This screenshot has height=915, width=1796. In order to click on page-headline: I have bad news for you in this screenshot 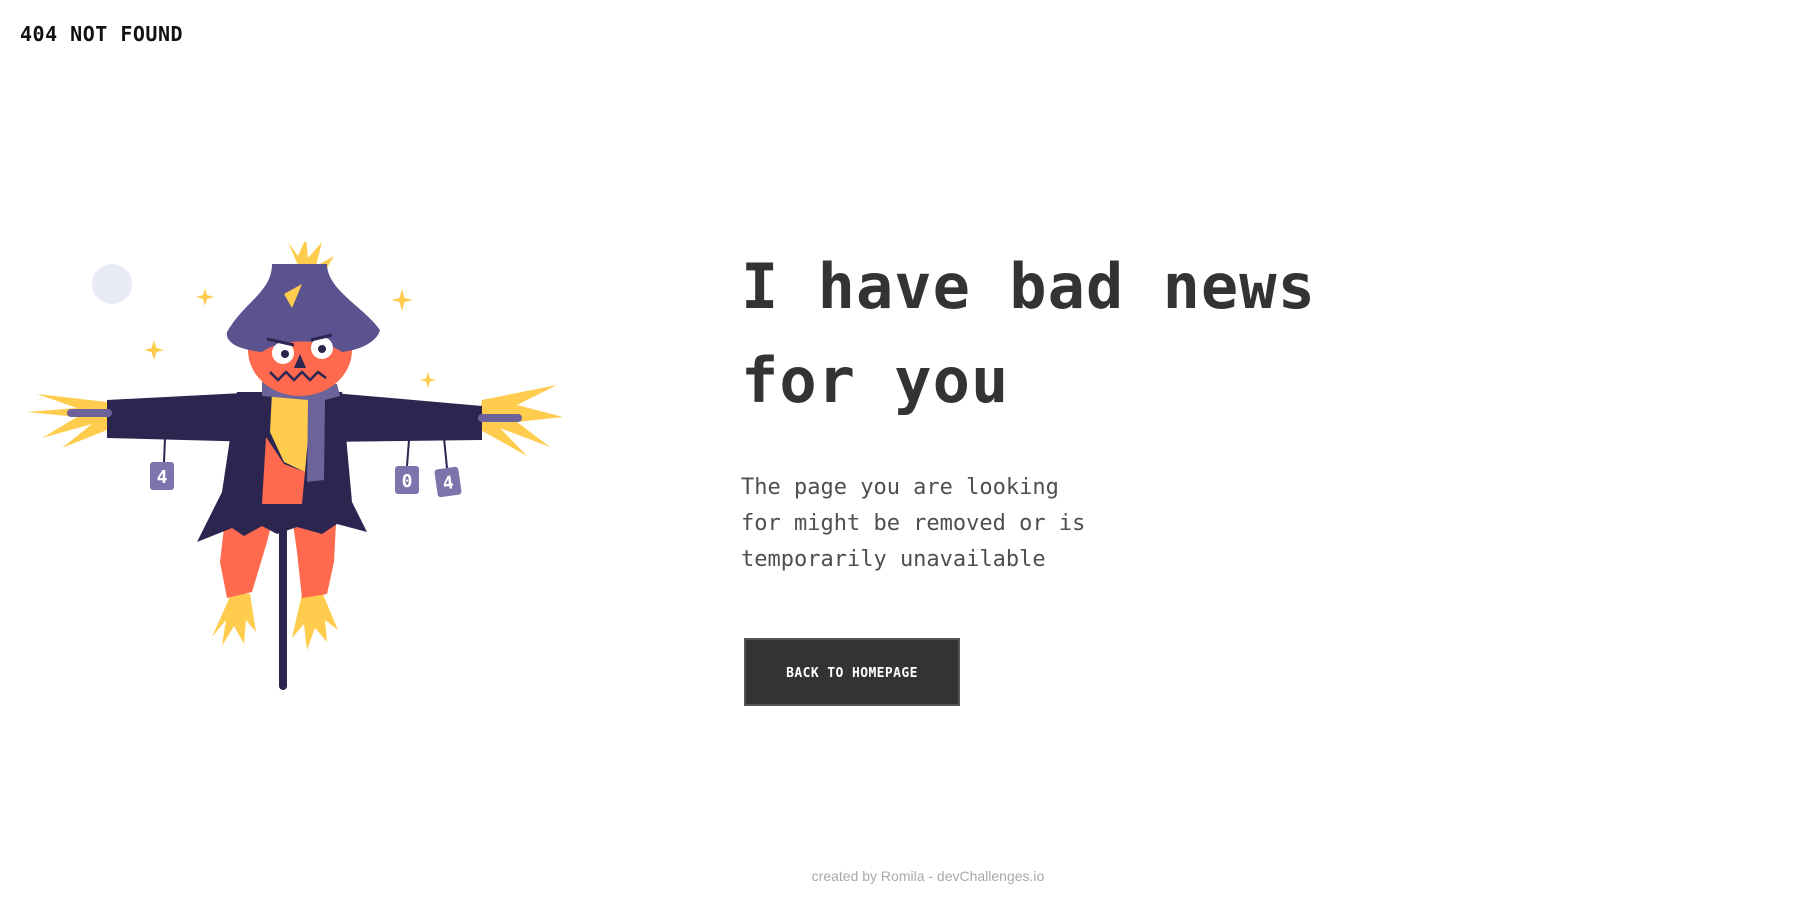, I will do `click(1091, 334)`.